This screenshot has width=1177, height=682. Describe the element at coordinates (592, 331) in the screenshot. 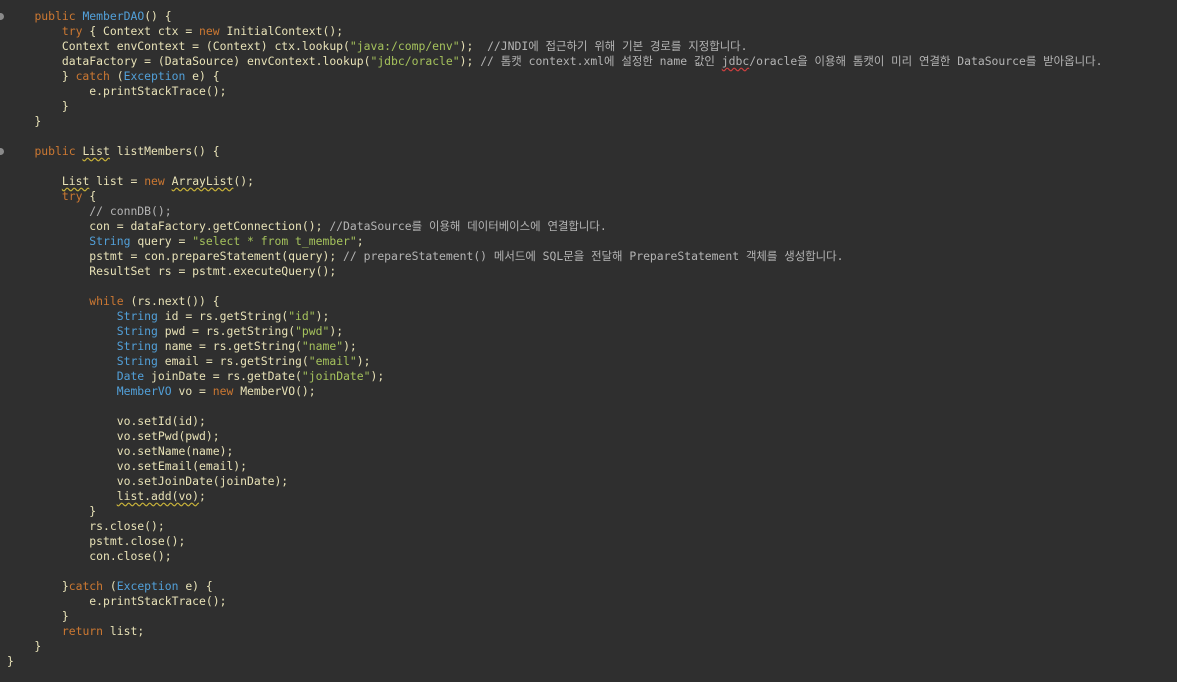

I see `code-line: String pwd = rs.getString("pwd");` at that location.